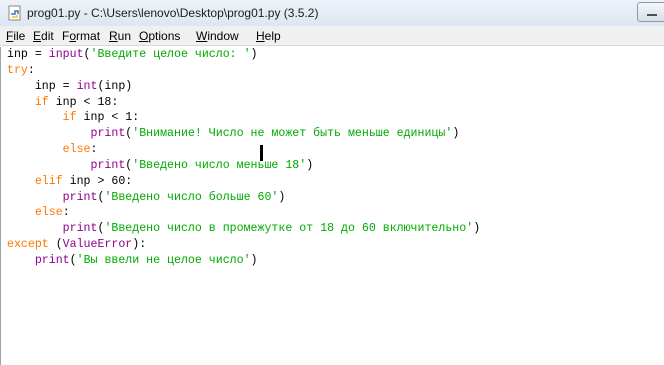  Describe the element at coordinates (219, 165) in the screenshot. I see `code-token: 'Введено число меньше 18'` at that location.